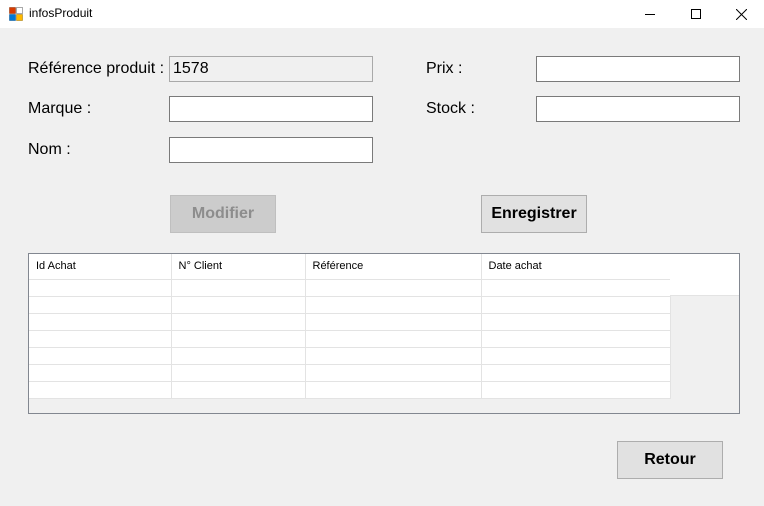 This screenshot has height=506, width=764. What do you see at coordinates (96, 68) in the screenshot?
I see `reference-label: Référence produit :` at bounding box center [96, 68].